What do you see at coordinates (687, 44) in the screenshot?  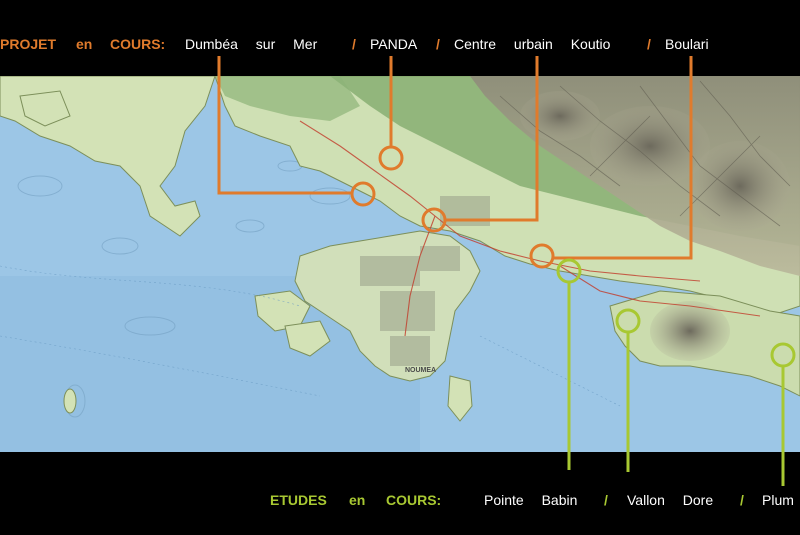 I see `header-item-boulari: Boulari` at bounding box center [687, 44].